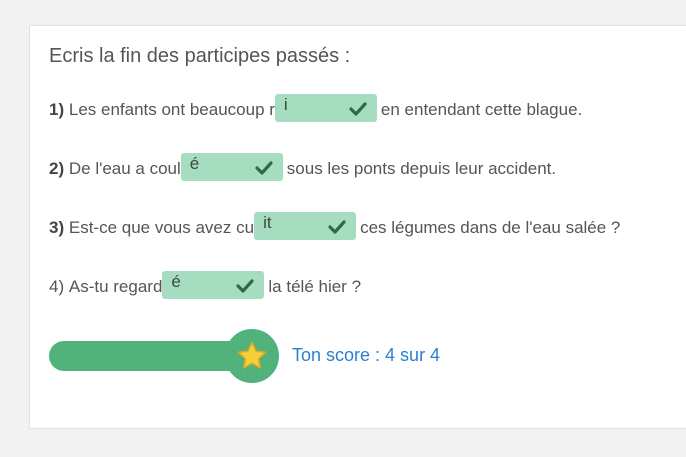 This screenshot has width=686, height=457. I want to click on question-text-after: sous les ponts depuis leur accident., so click(421, 168).